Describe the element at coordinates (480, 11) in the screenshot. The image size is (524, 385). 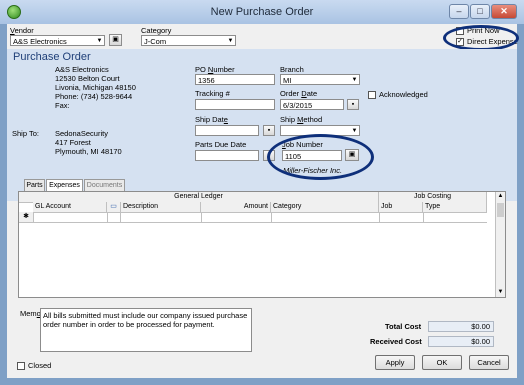
I see `maximize-button: □` at that location.